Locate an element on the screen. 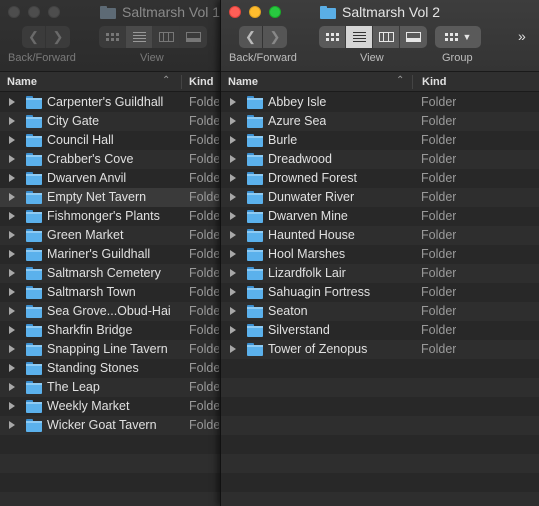 The image size is (539, 506). list-item: Hool Marshes Folder is located at coordinates (380, 254).